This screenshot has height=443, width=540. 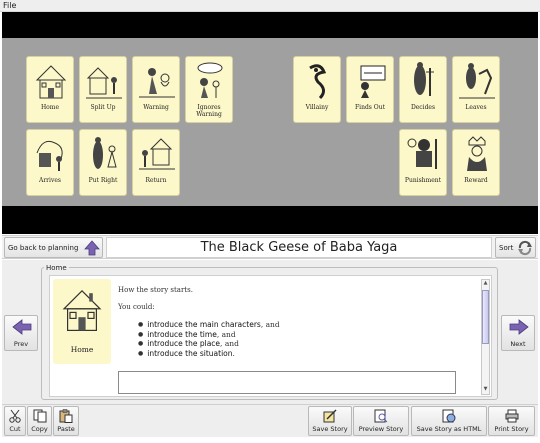 What do you see at coordinates (485, 390) in the screenshot?
I see `scroll-down-icon: ▼` at bounding box center [485, 390].